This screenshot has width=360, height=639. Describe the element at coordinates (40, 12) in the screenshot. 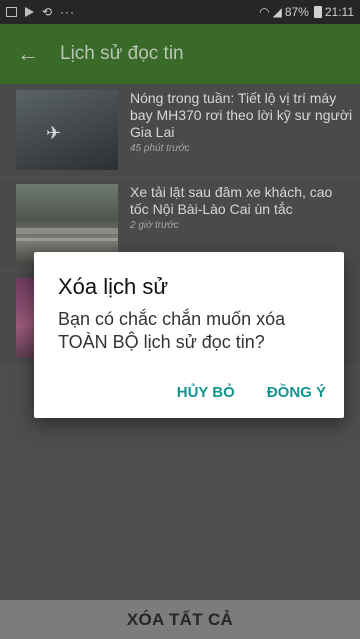

I see `status-left-icons: ⟲ ···` at that location.